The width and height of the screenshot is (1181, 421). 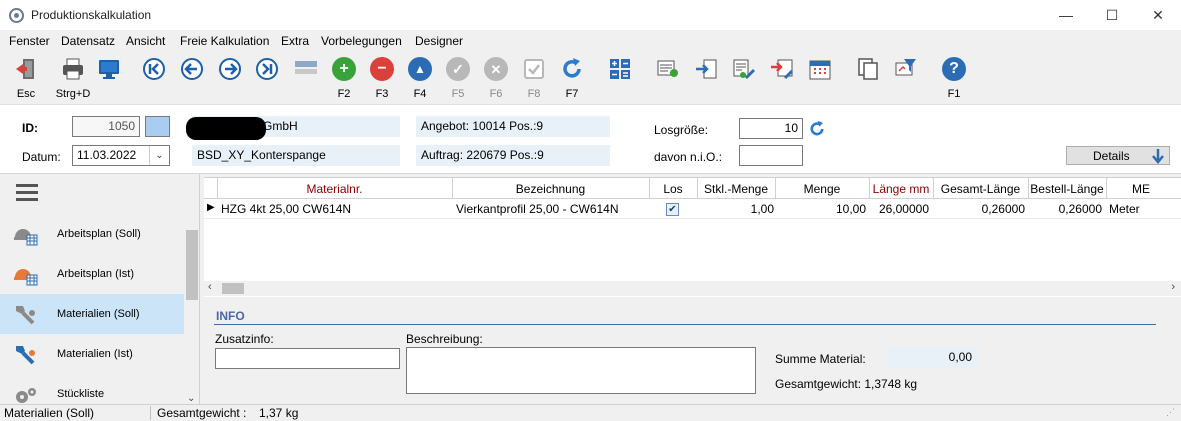 I want to click on menu-icon, so click(x=27, y=193).